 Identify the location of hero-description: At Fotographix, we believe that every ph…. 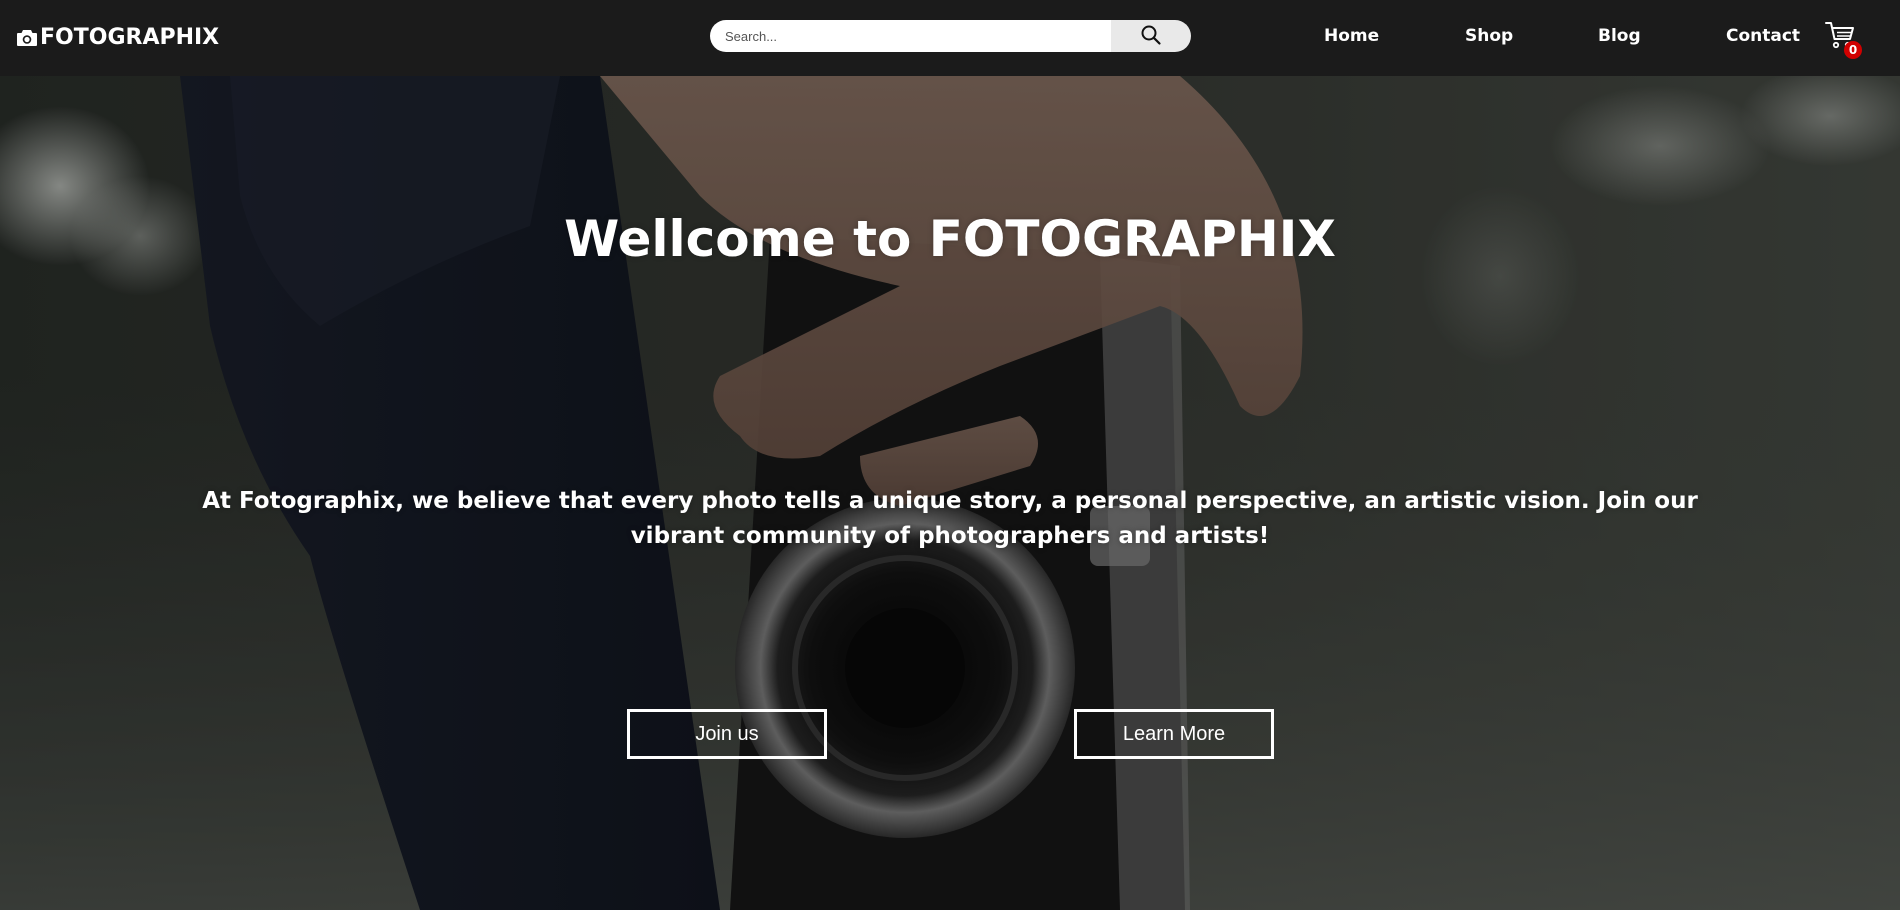
(950, 518).